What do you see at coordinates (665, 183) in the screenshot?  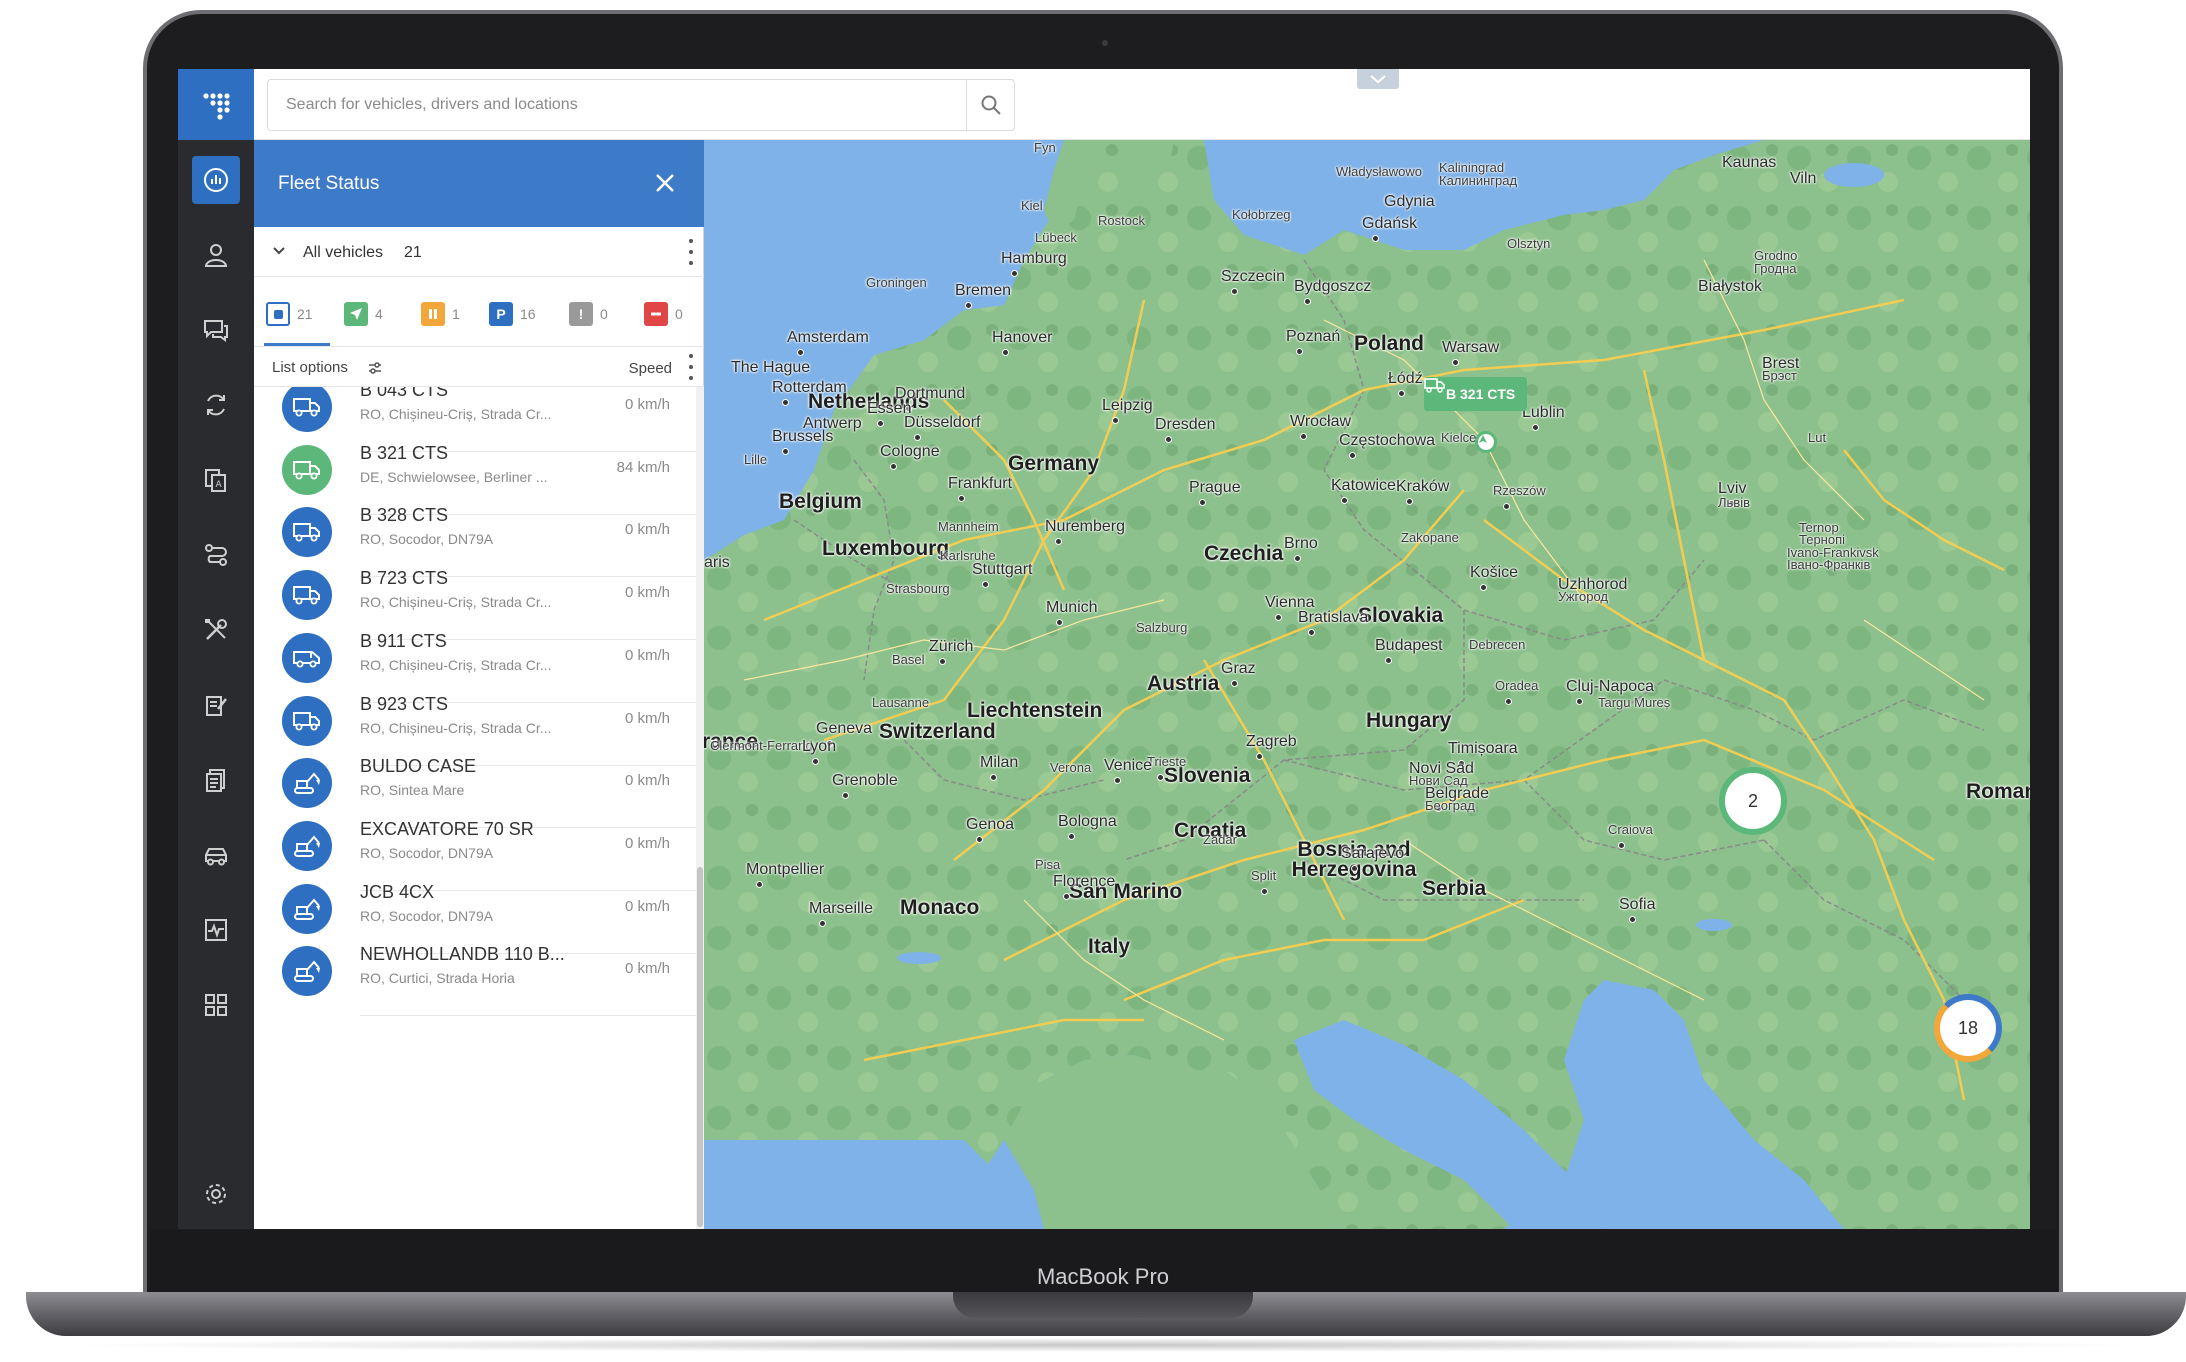 I see `close-panel-button` at bounding box center [665, 183].